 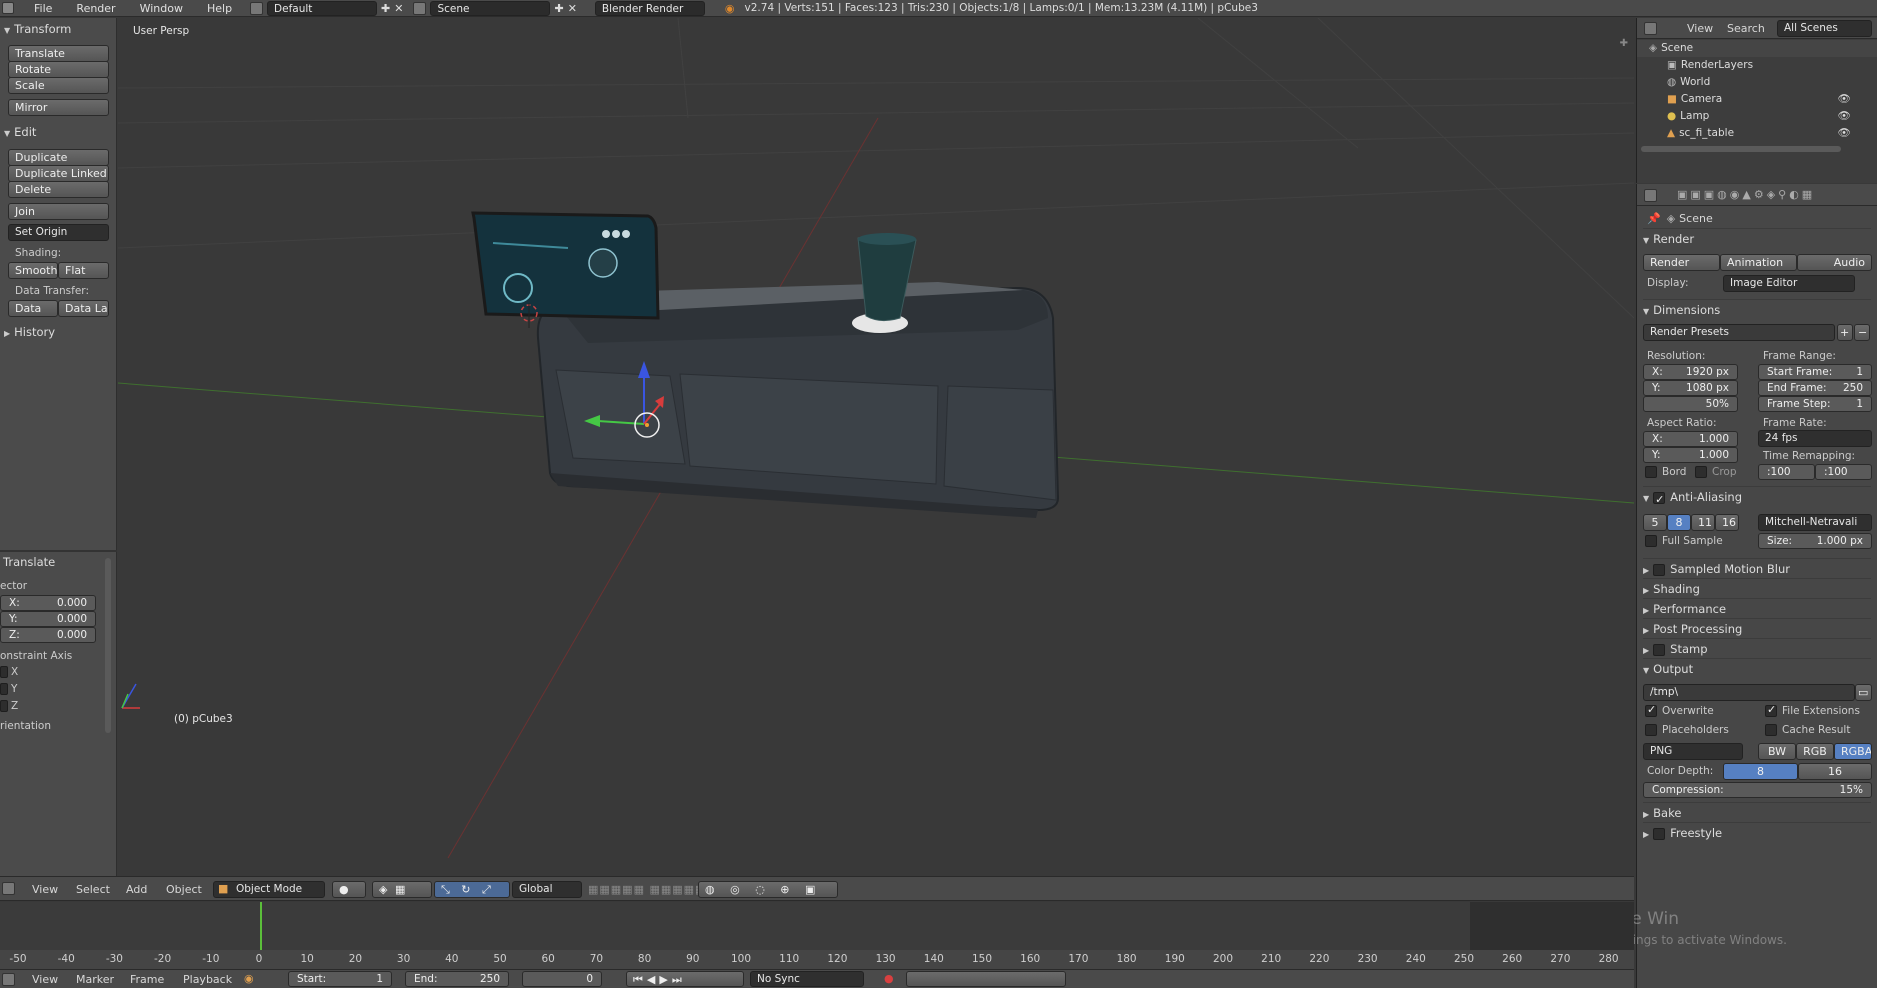 What do you see at coordinates (257, 8) in the screenshot?
I see `screen-layout-icon` at bounding box center [257, 8].